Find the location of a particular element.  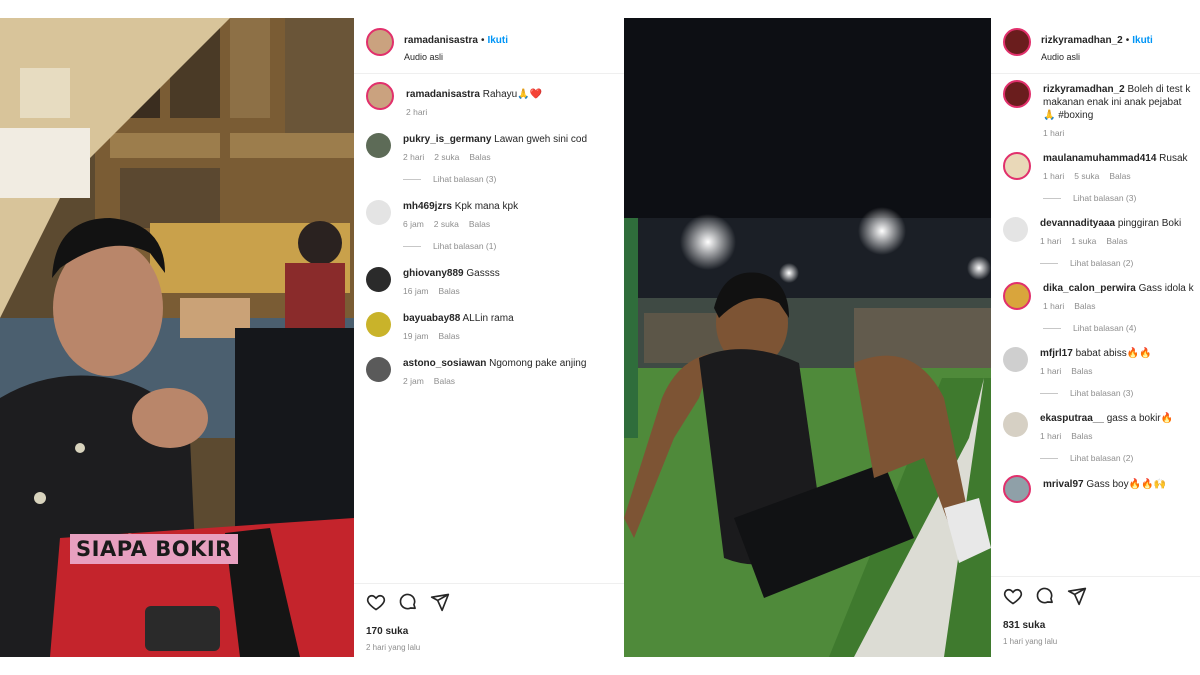

comment-username: mfjrl17 is located at coordinates (1056, 353).